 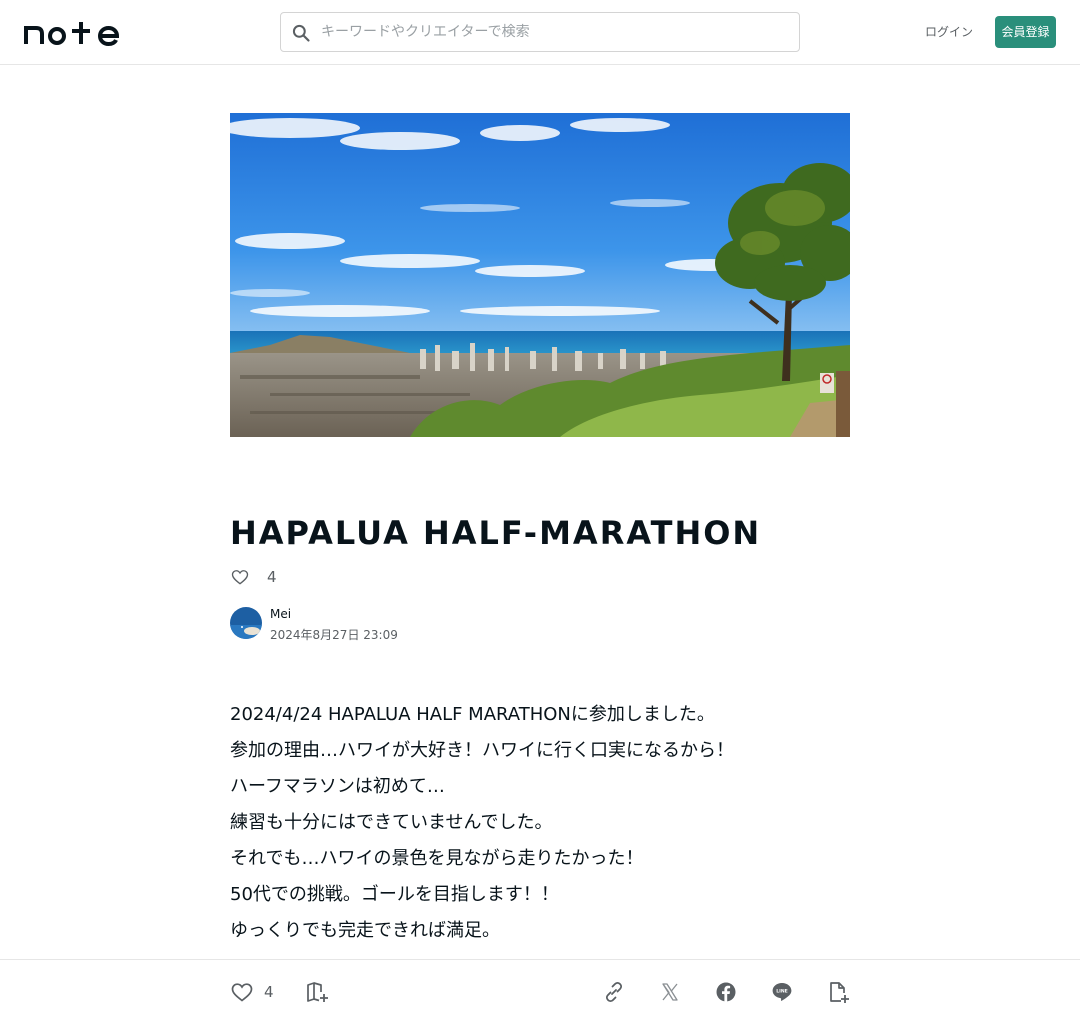 I want to click on body-line: 2024/4/24 HAPALUA HALF MARATHONに参加しました。, so click(x=472, y=714).